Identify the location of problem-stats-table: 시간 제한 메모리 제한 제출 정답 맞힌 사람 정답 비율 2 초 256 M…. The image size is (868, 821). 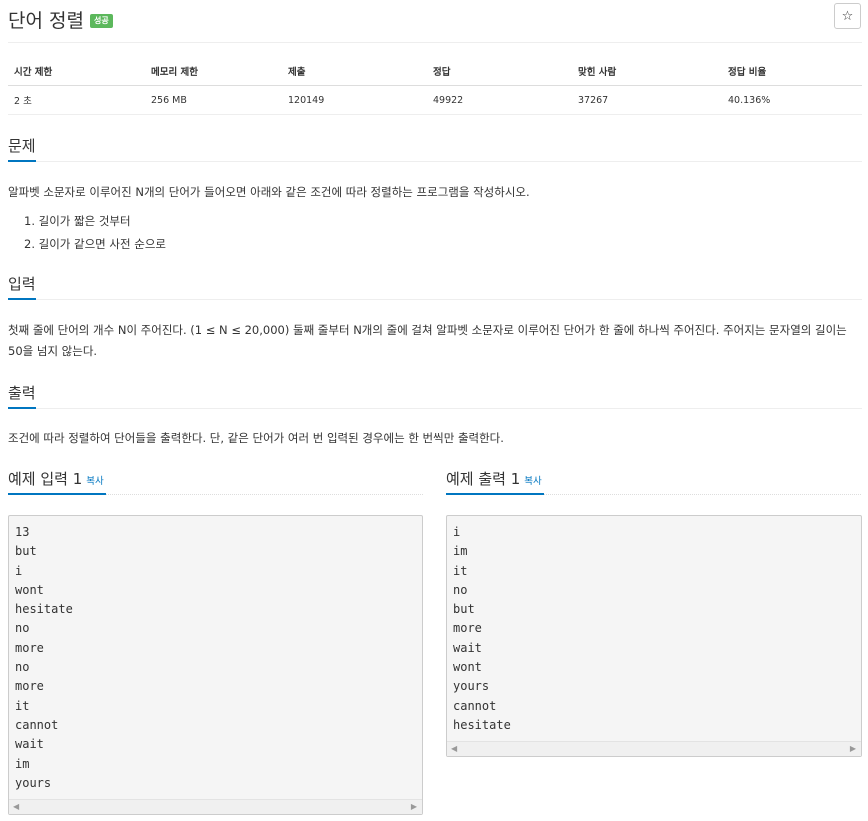
(435, 86).